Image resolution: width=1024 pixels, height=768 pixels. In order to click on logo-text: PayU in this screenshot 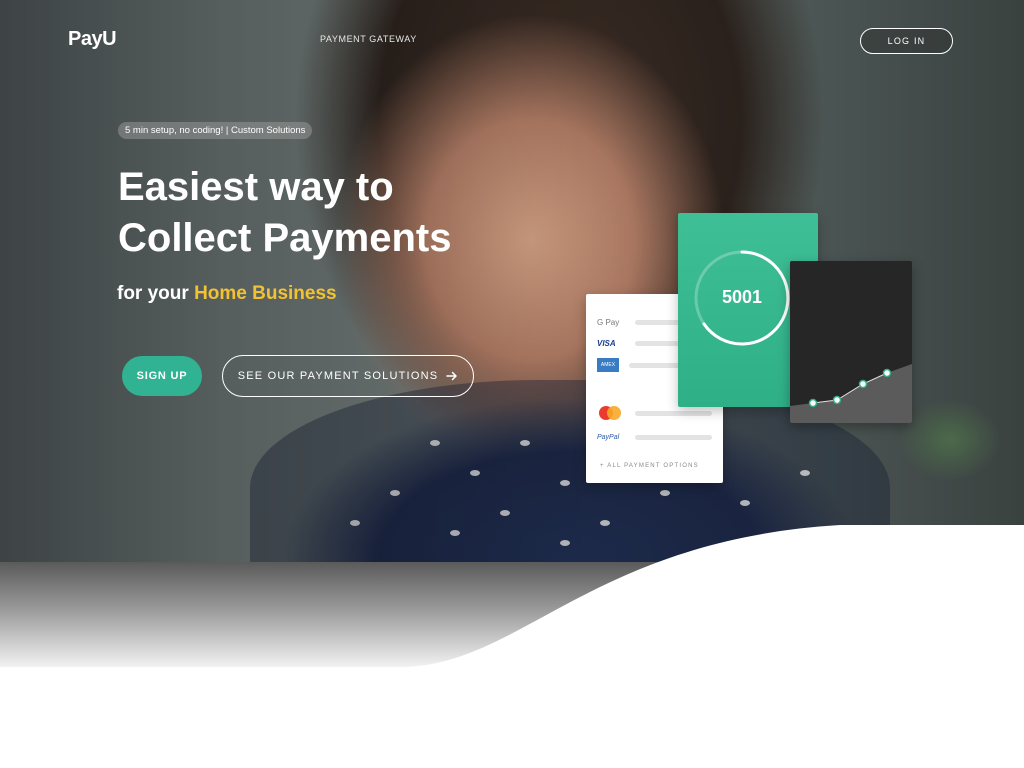, I will do `click(92, 39)`.